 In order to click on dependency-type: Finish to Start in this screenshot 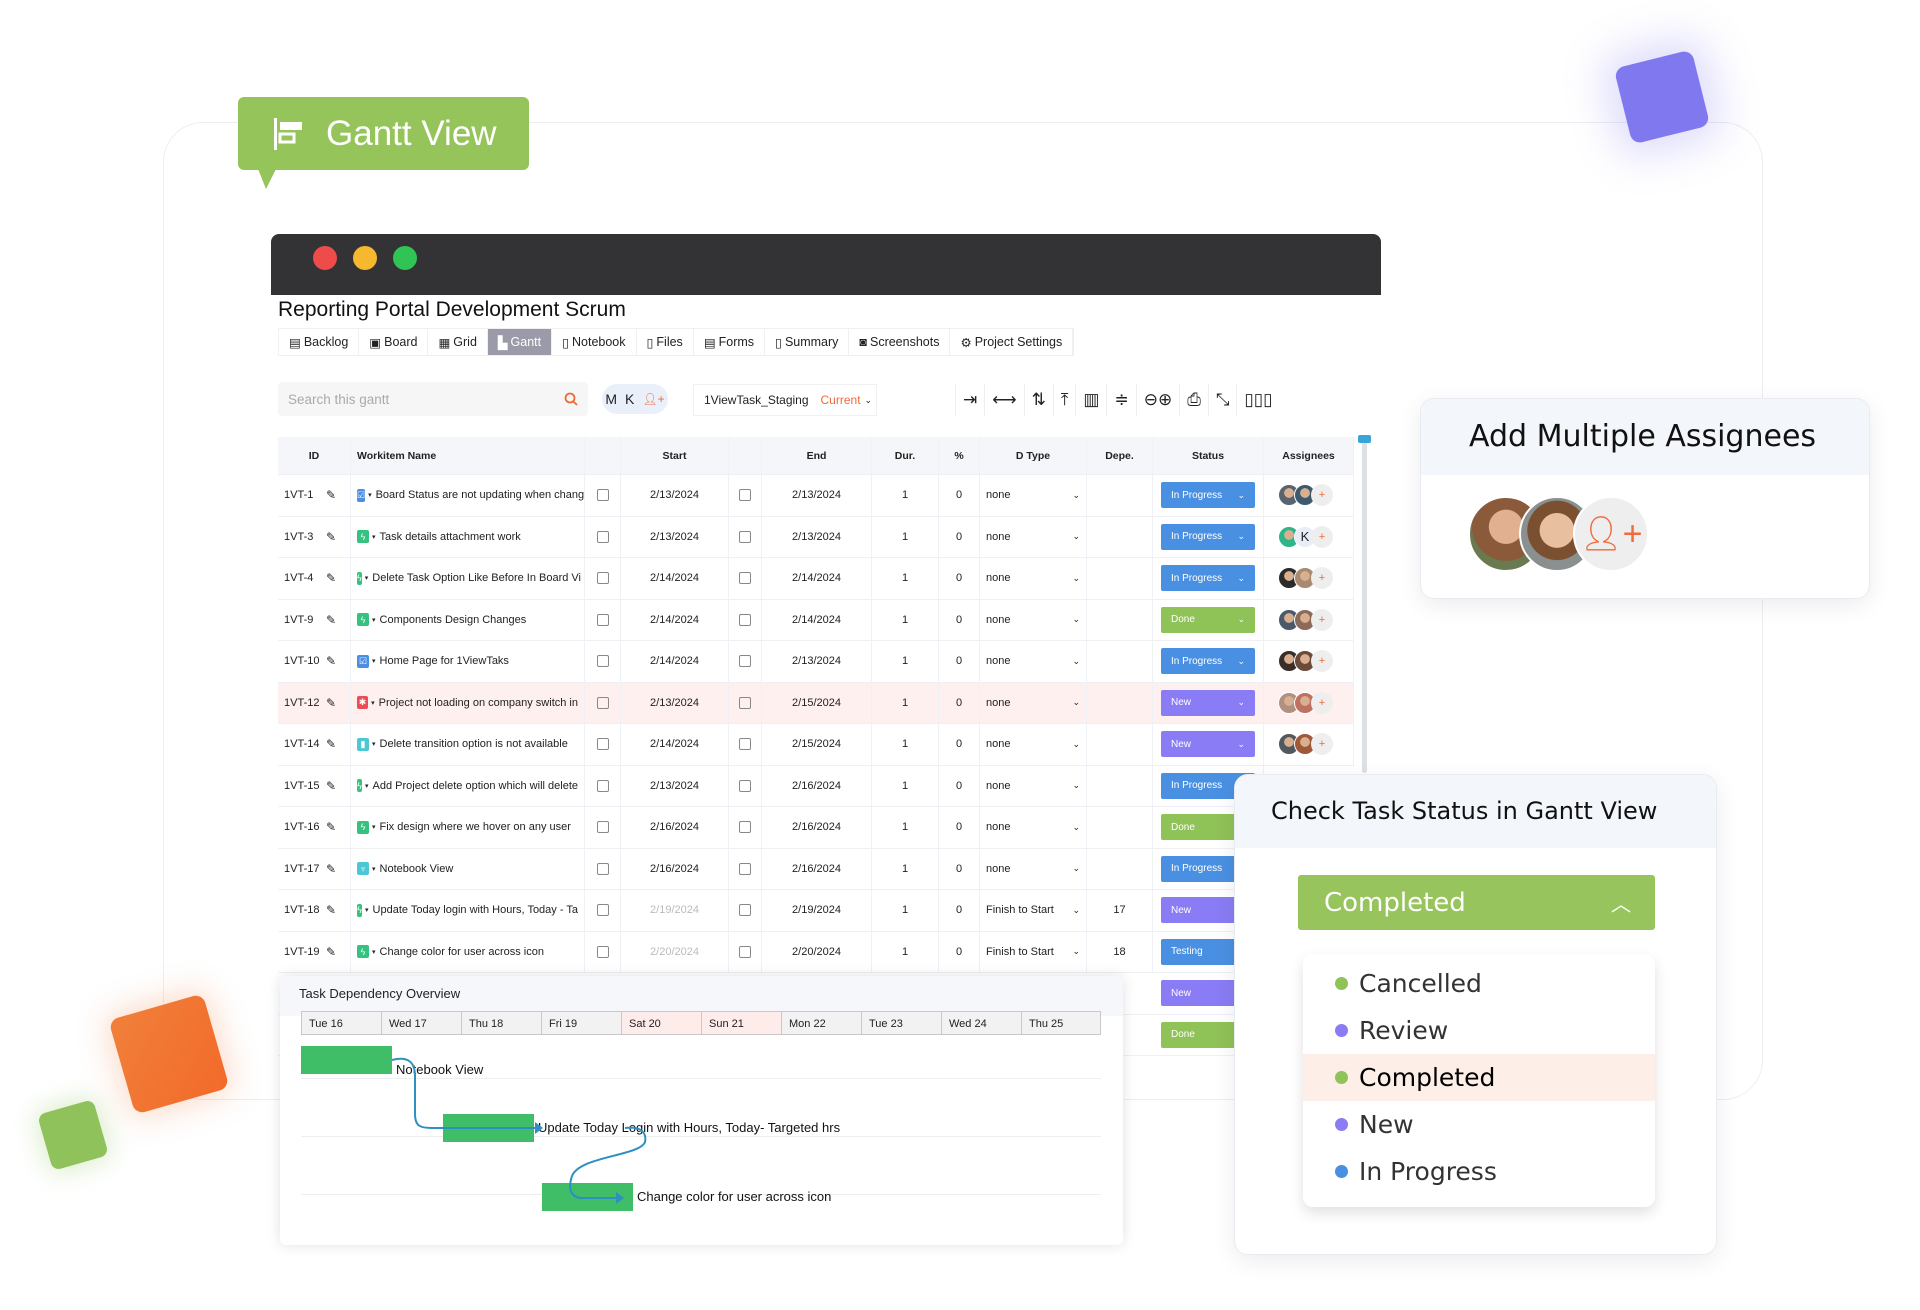, I will do `click(1020, 910)`.